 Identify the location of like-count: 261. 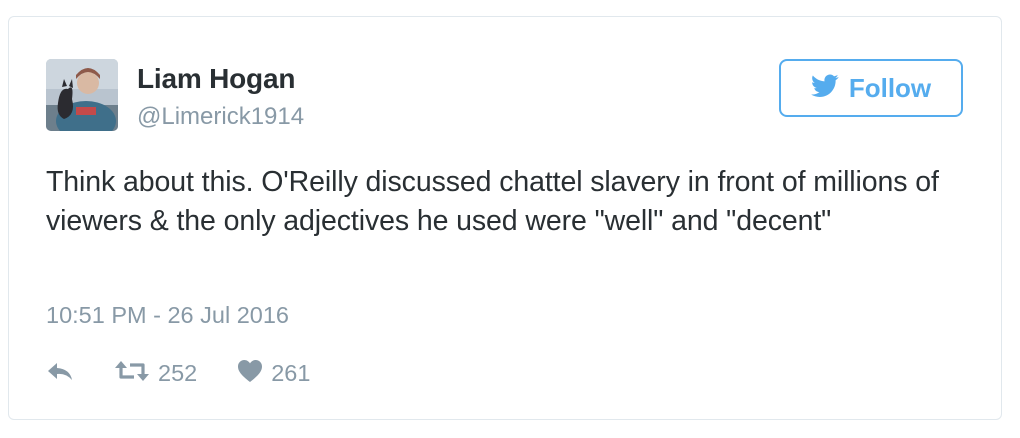
(291, 372).